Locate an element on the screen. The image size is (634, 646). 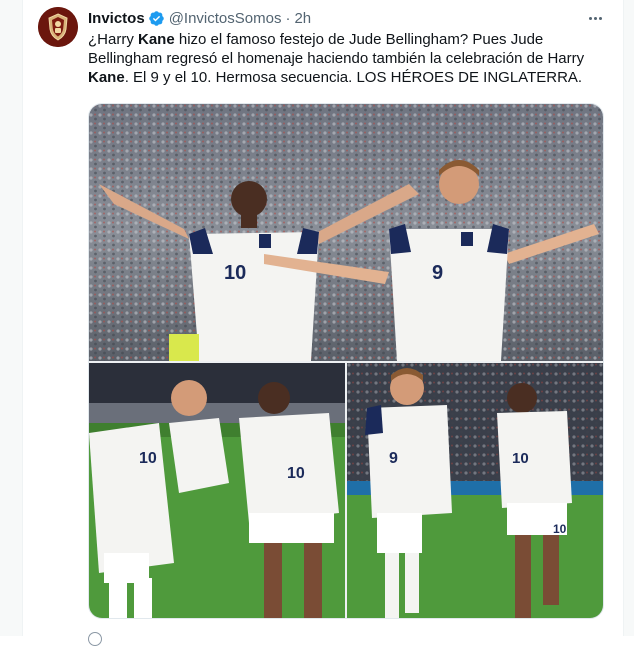
more-options-button is located at coordinates (595, 18).